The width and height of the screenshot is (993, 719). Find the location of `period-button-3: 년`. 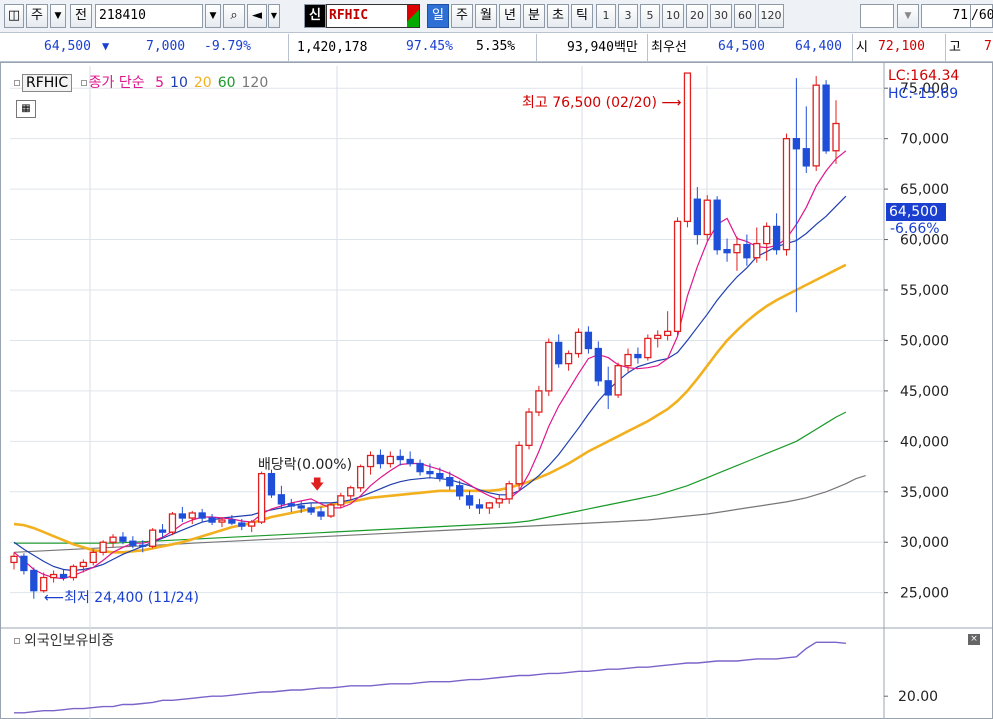

period-button-3: 년 is located at coordinates (510, 16).